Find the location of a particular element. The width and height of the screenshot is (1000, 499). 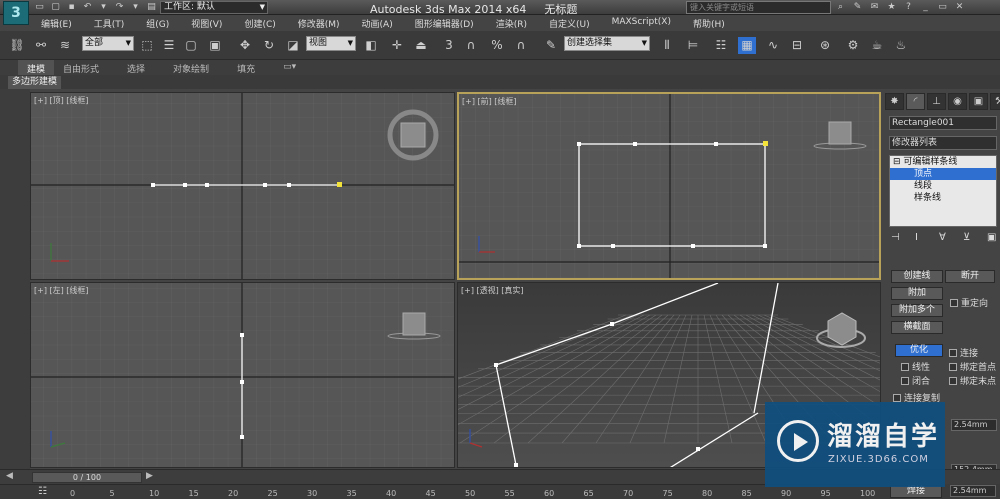

bind-space-warp-icon: ≋ is located at coordinates (65, 45).